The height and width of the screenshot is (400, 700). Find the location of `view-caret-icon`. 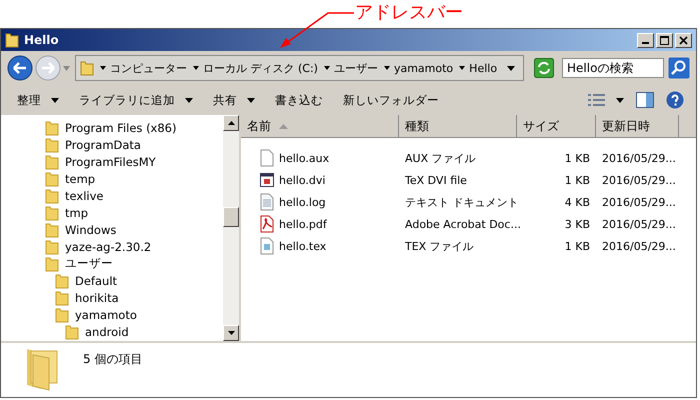

view-caret-icon is located at coordinates (620, 100).